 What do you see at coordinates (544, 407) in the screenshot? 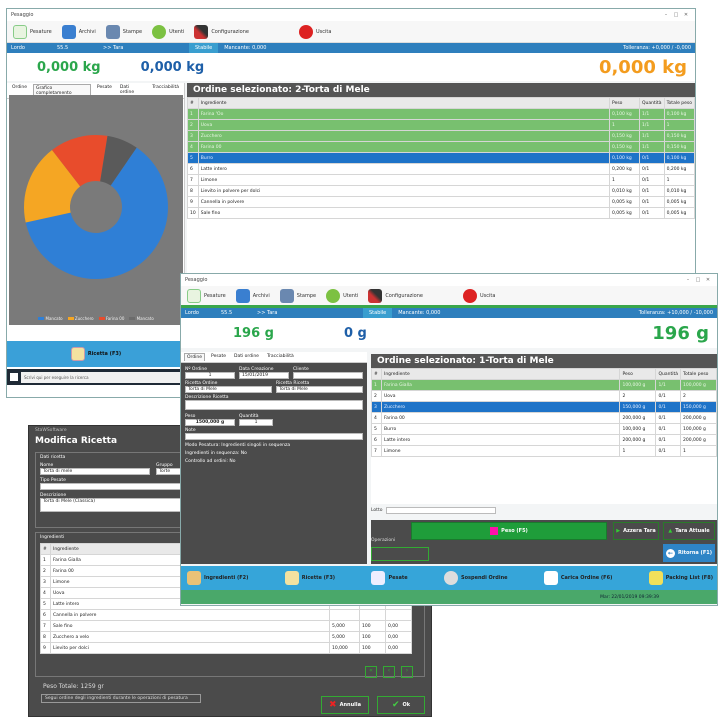
I see `table-row: 3 Zucchero 150,000 g 0/1 150,000 g` at bounding box center [544, 407].